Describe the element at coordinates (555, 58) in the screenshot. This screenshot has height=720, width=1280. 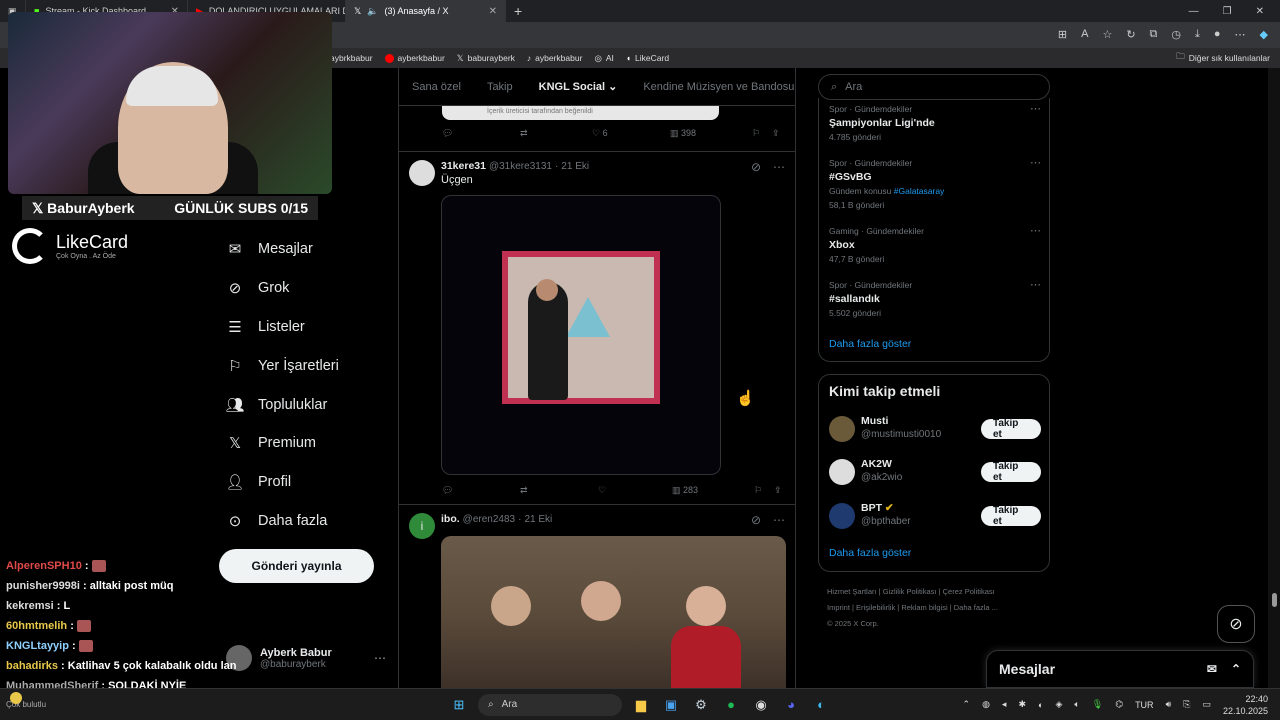
I see `bookmark-item: ♪ ayberkbabur` at that location.